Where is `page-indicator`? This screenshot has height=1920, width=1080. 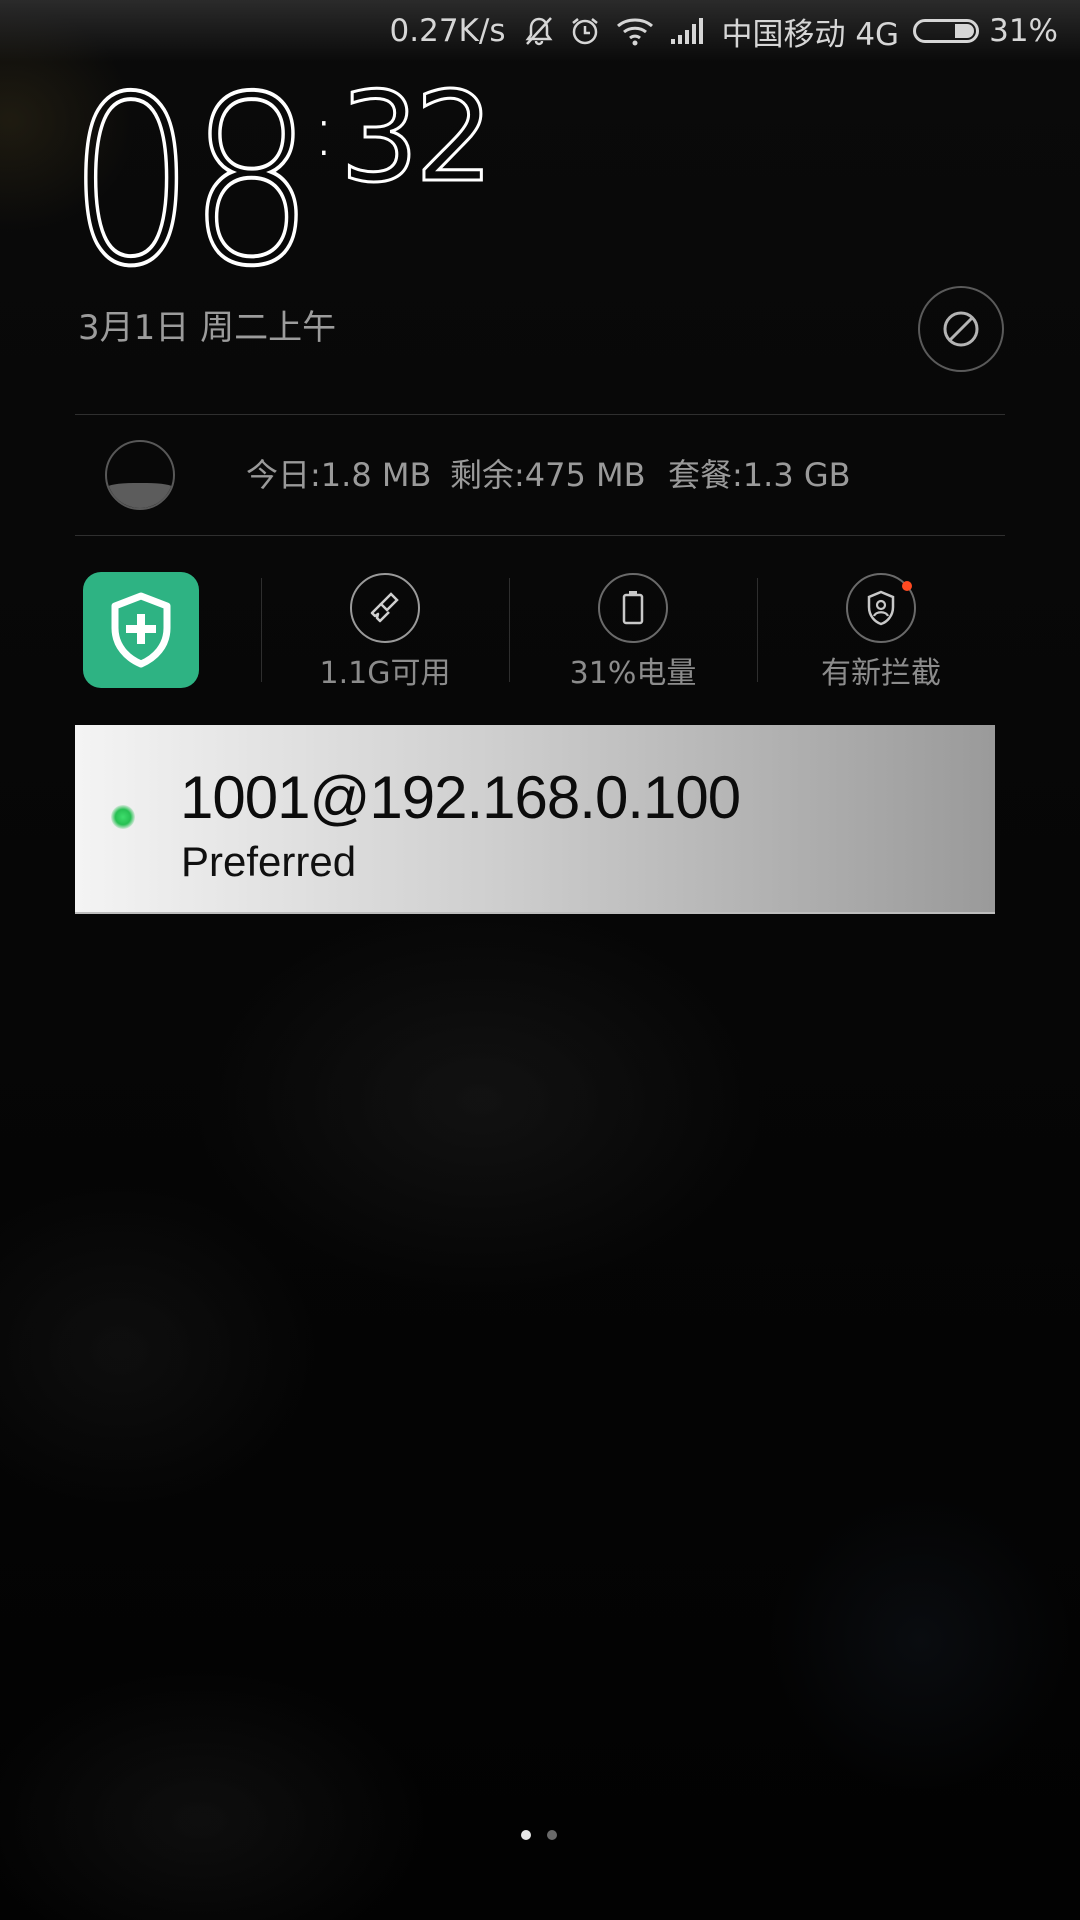
page-indicator is located at coordinates (552, 1835).